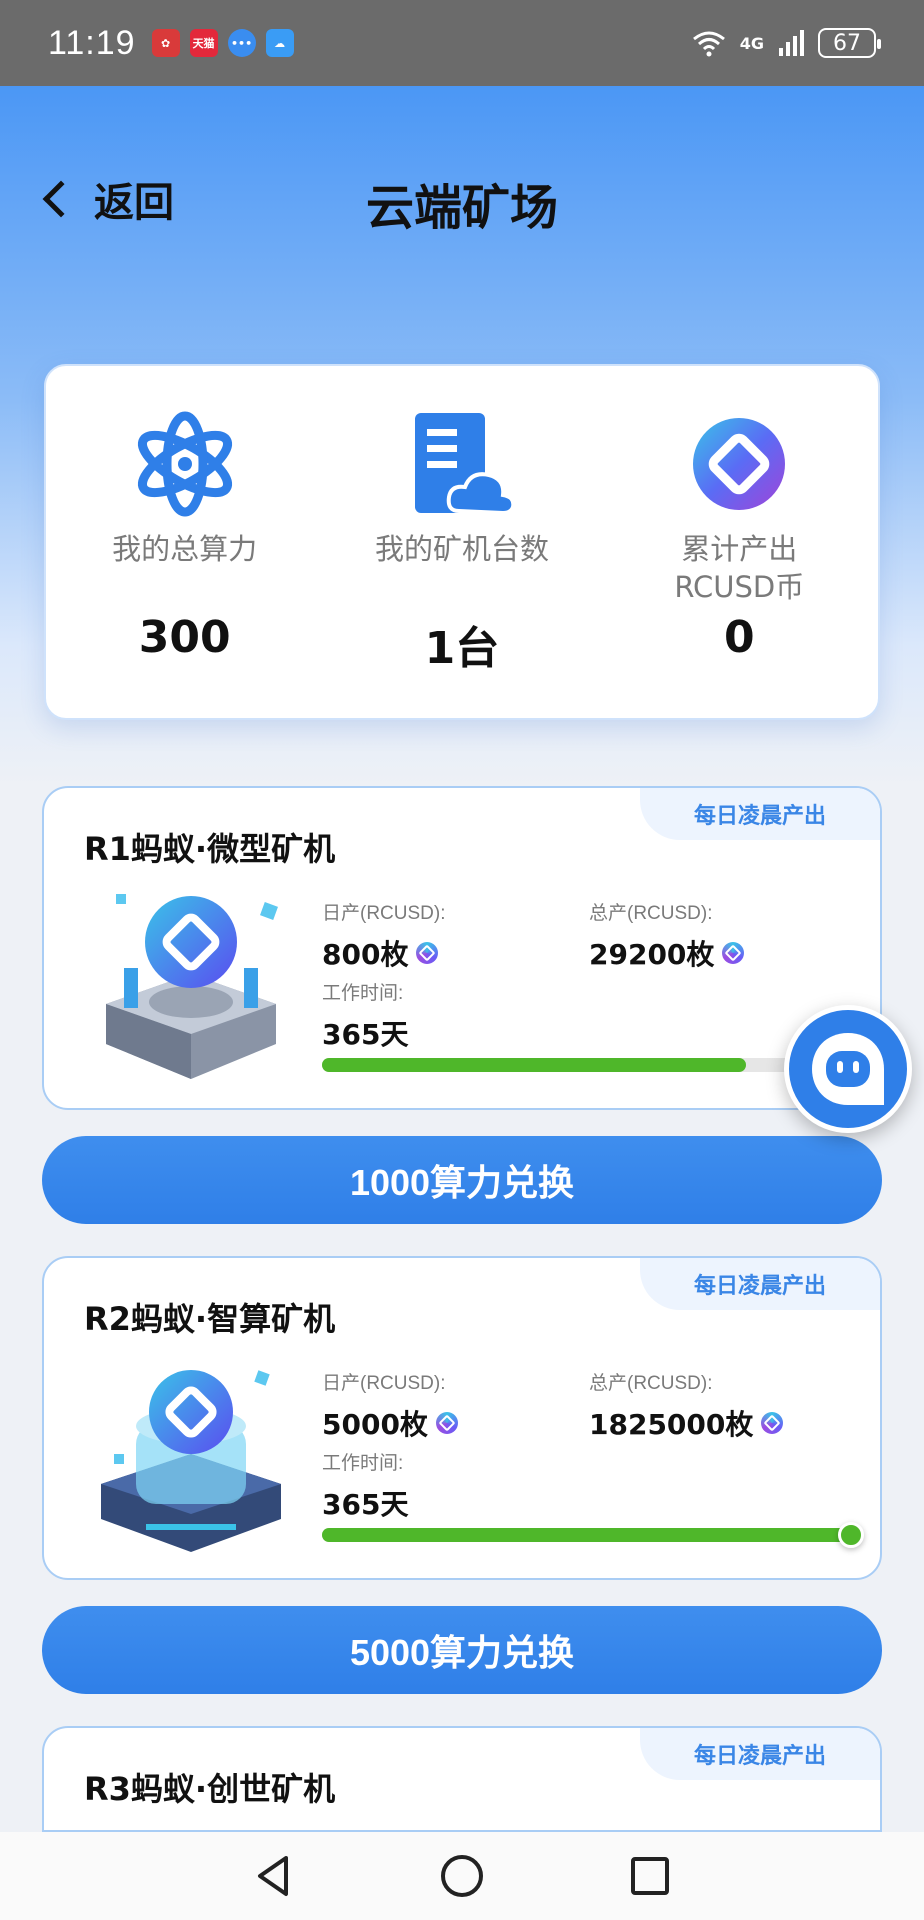  What do you see at coordinates (462, 648) in the screenshot?
I see `stat-value: 1台` at bounding box center [462, 648].